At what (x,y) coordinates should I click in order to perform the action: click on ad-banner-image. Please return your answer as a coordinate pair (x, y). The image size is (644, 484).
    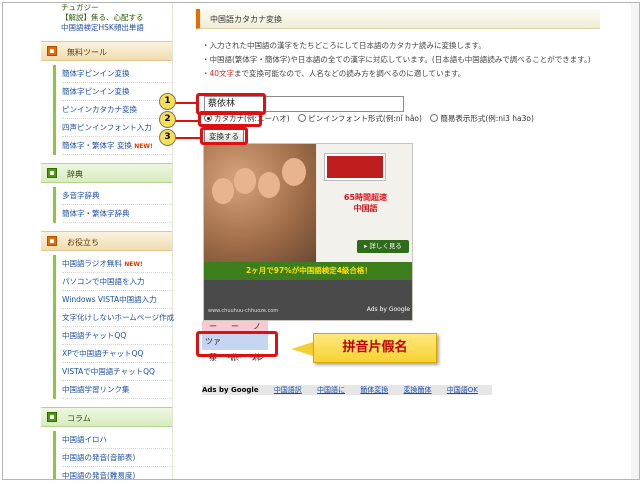
    Looking at the image, I should click on (355, 167).